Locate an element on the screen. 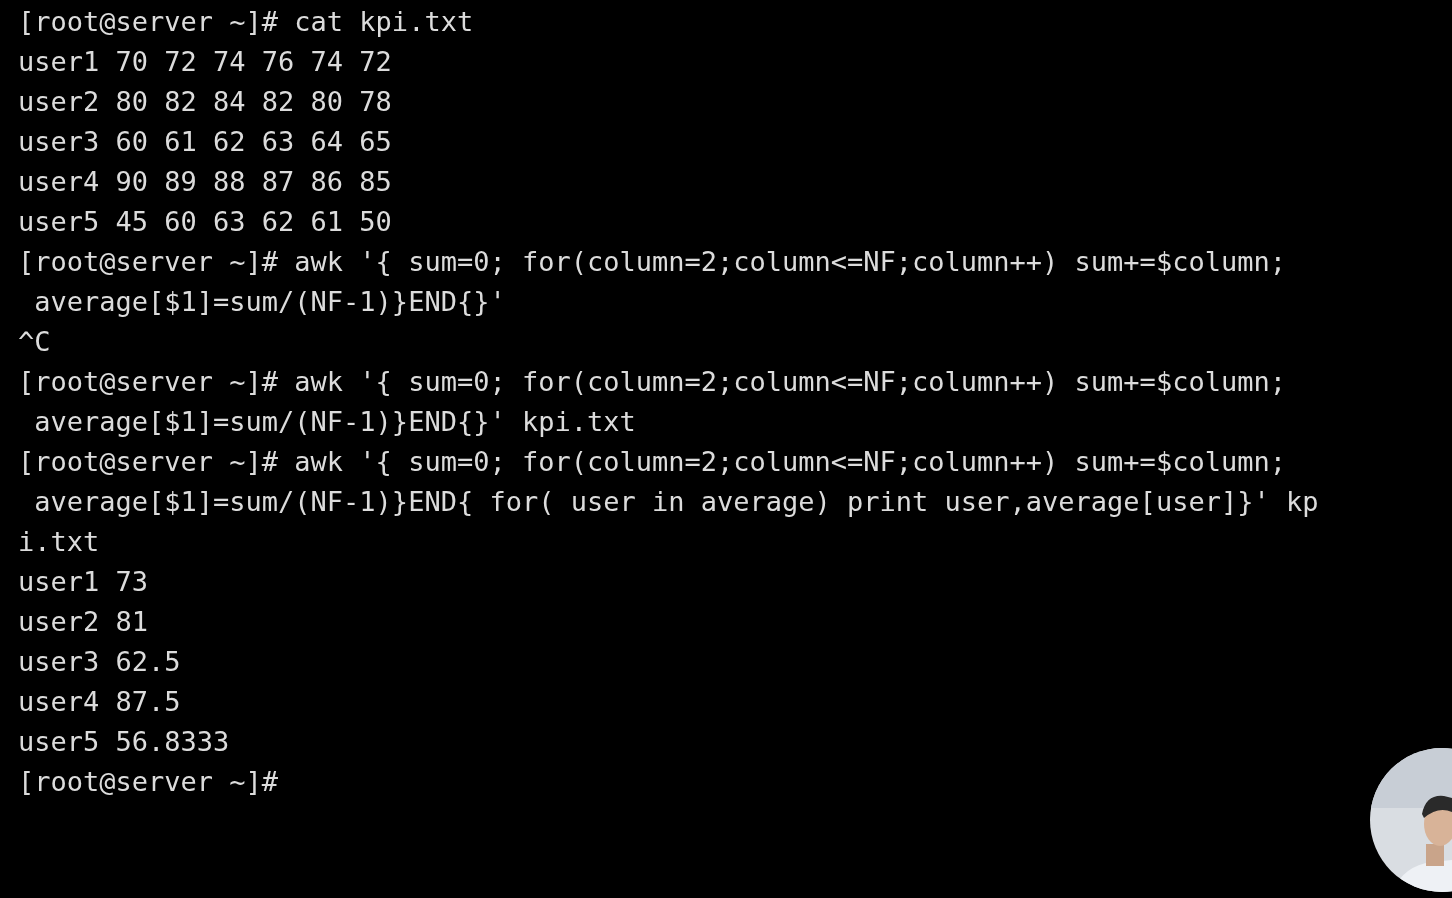 This screenshot has width=1452, height=898. terminal-line: [root@server ~]# is located at coordinates (149, 782).